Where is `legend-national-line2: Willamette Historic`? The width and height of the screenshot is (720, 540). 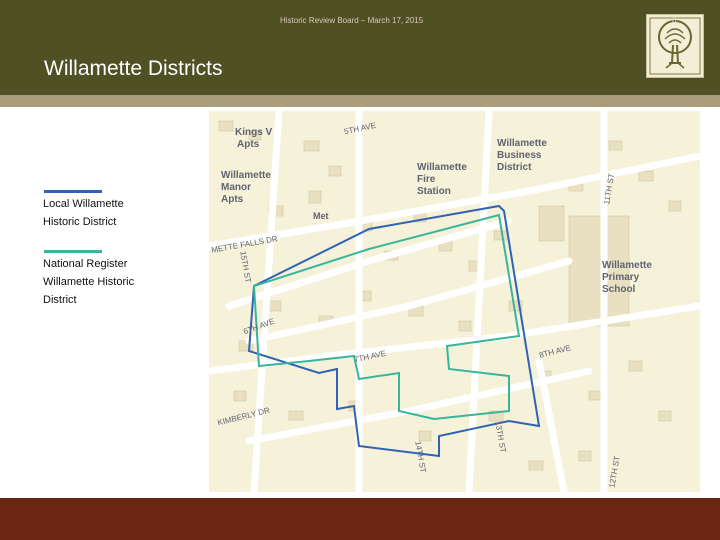
legend-national-line2: Willamette Historic is located at coordinates (89, 282).